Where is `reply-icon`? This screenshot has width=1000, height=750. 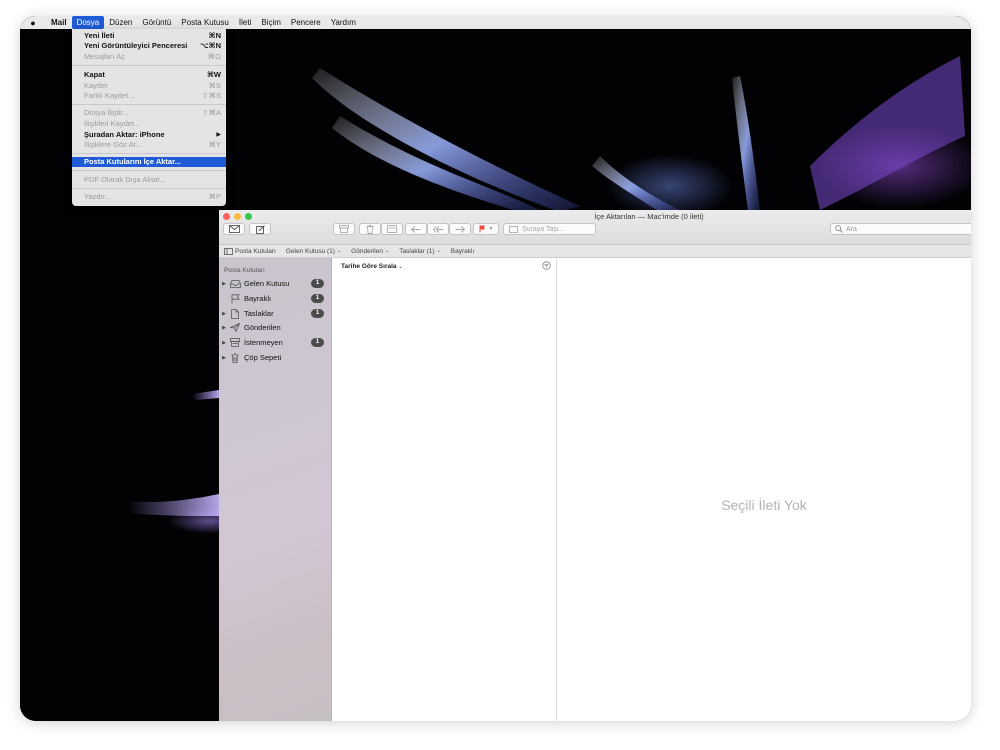 reply-icon is located at coordinates (416, 229).